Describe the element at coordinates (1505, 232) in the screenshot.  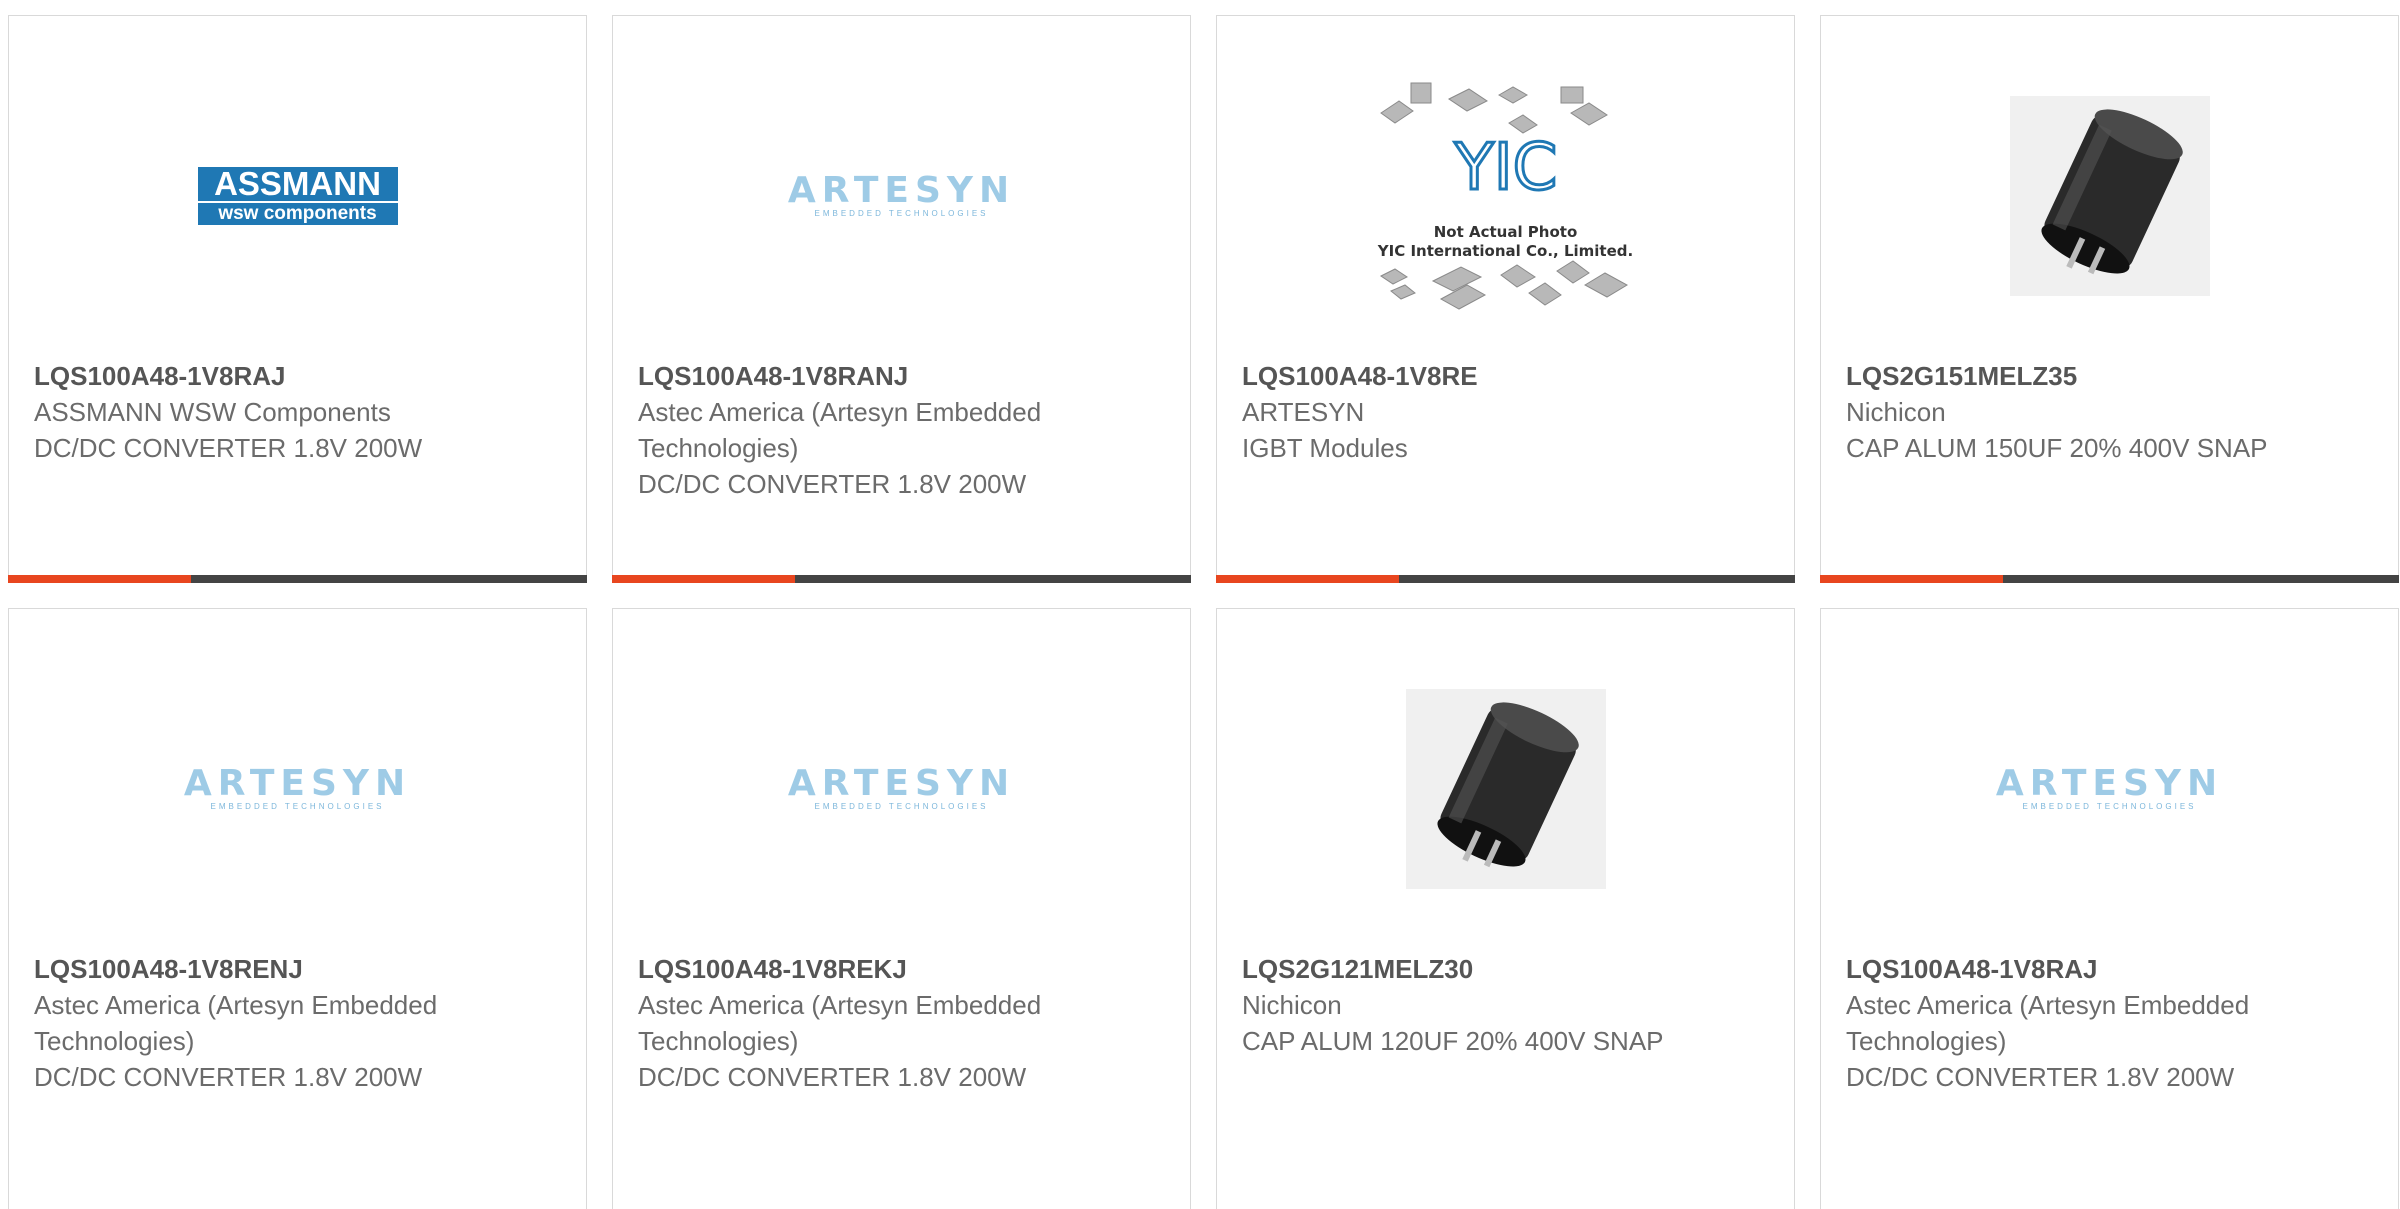
I see `caption-line-1: Not Actual Photo` at that location.